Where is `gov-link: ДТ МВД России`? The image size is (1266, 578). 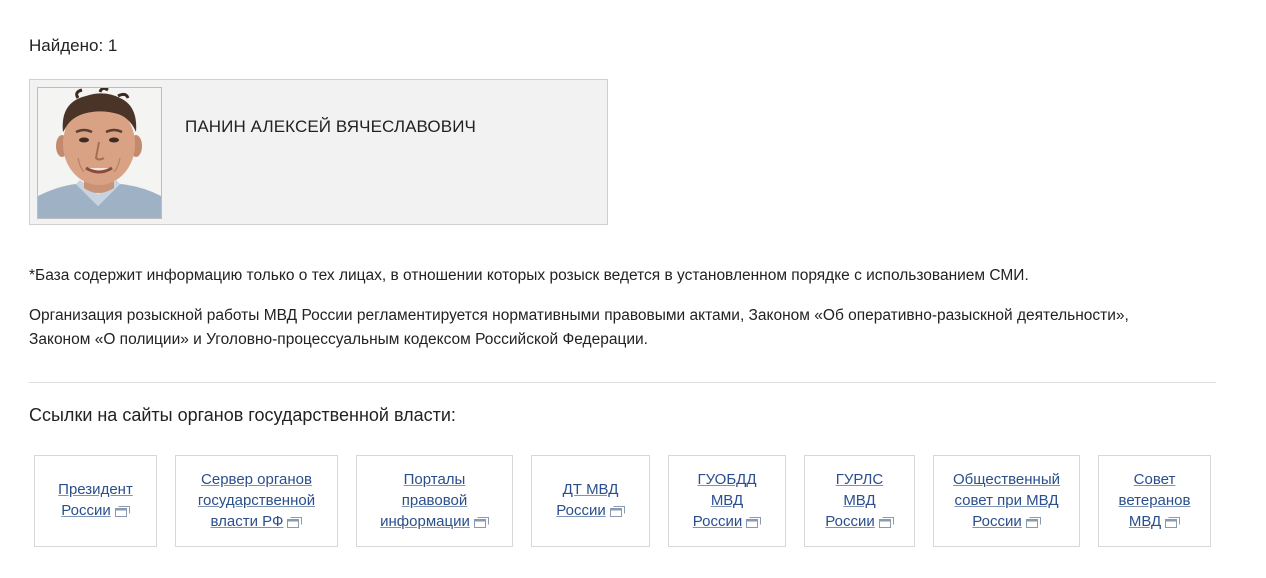
gov-link: ДТ МВД России is located at coordinates (590, 501).